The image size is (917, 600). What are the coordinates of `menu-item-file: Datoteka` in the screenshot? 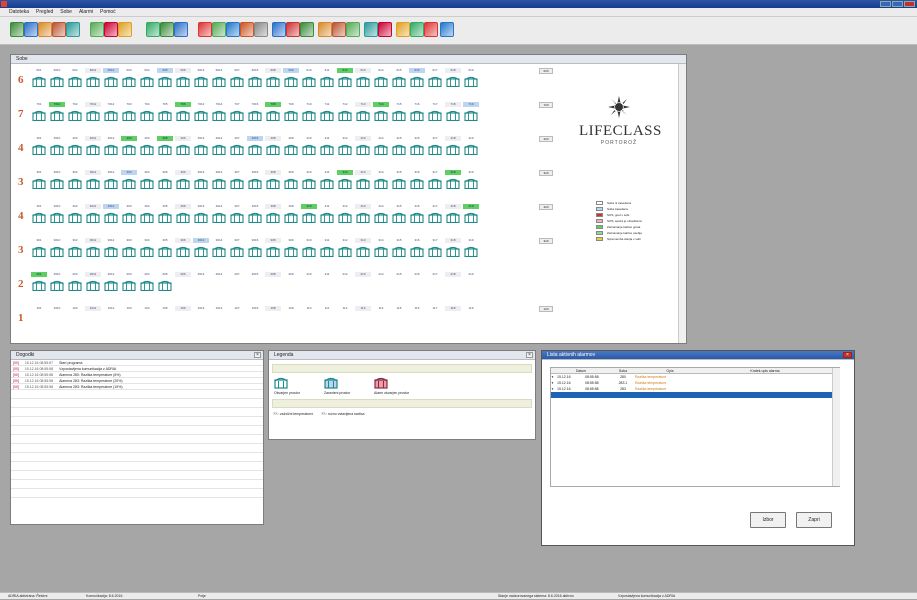 It's located at (19, 12).